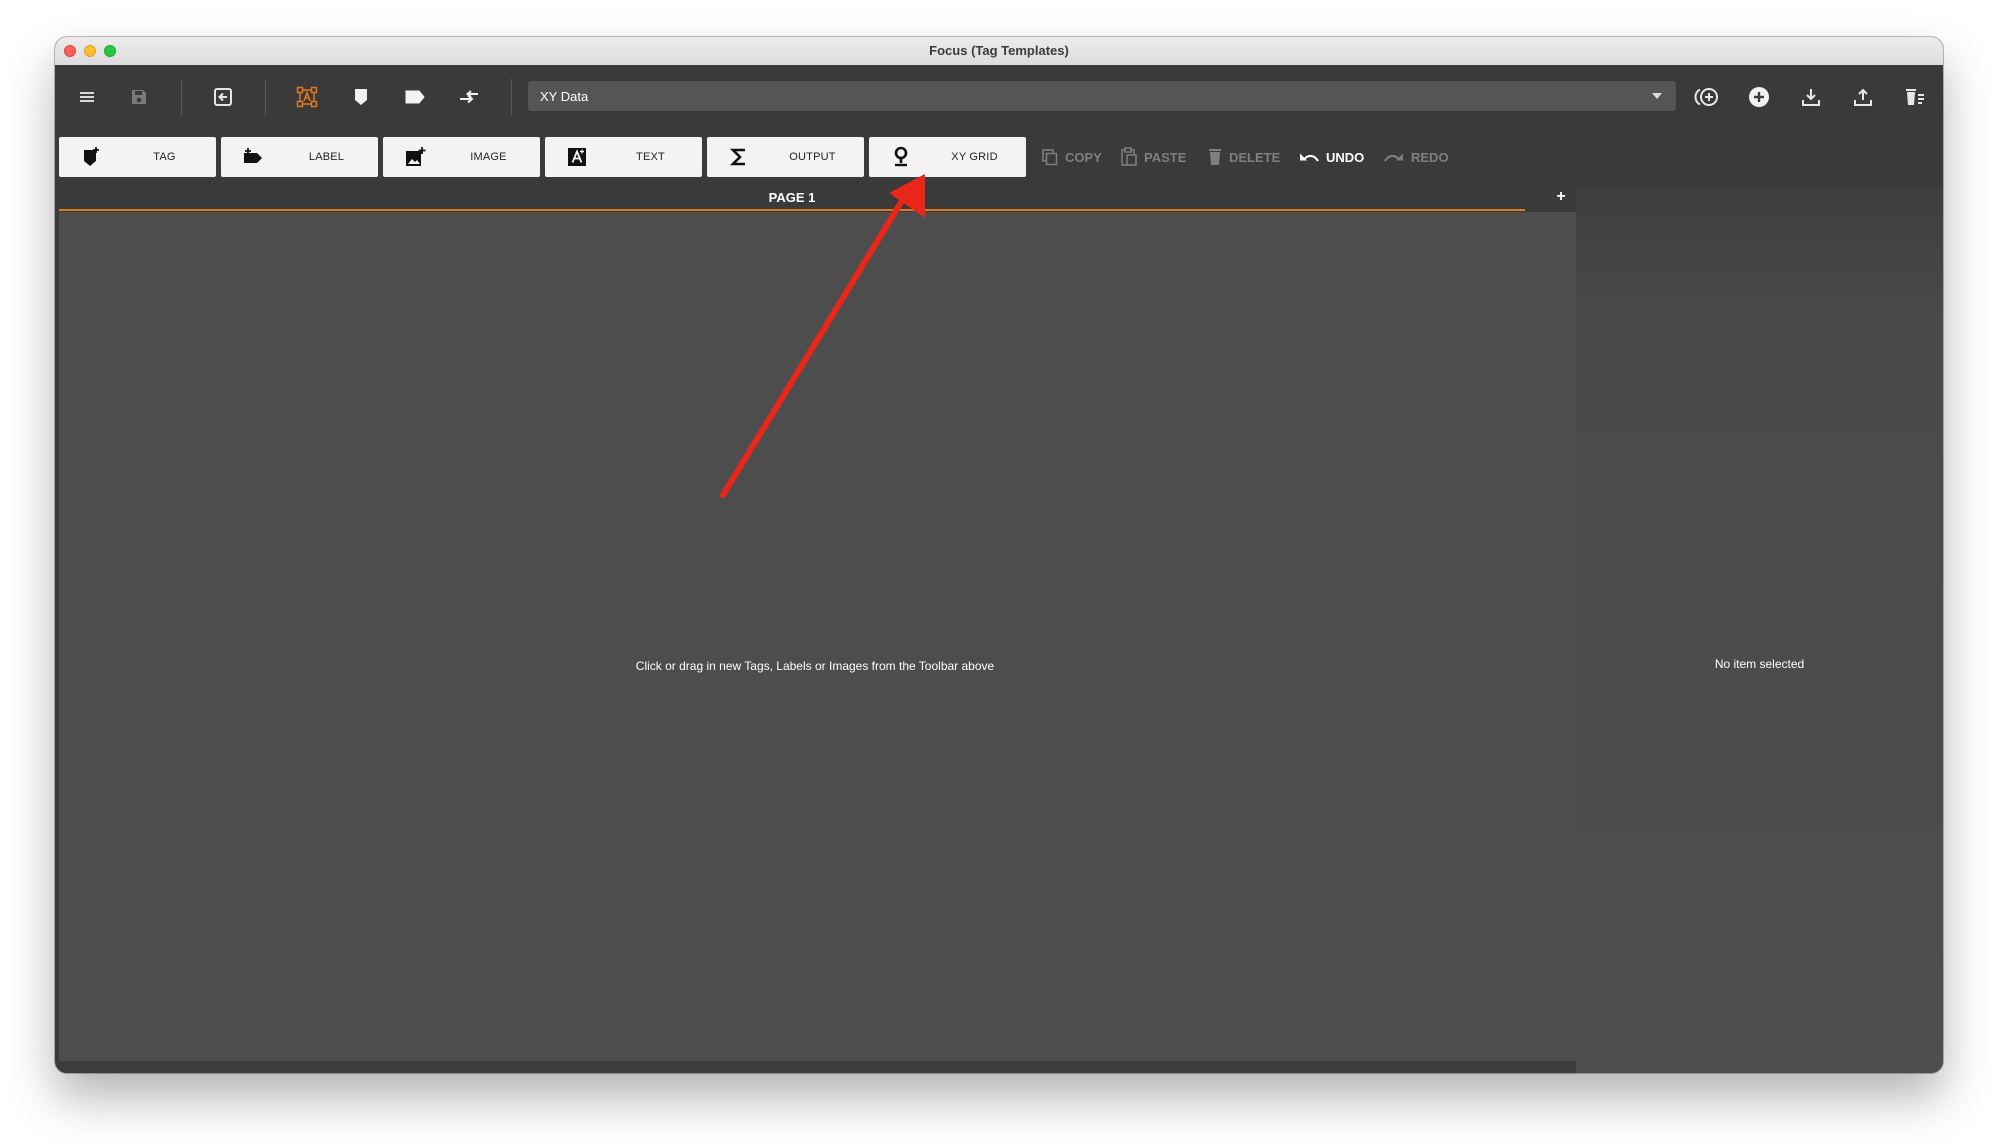 This screenshot has width=1999, height=1148. I want to click on download-icon, so click(1811, 97).